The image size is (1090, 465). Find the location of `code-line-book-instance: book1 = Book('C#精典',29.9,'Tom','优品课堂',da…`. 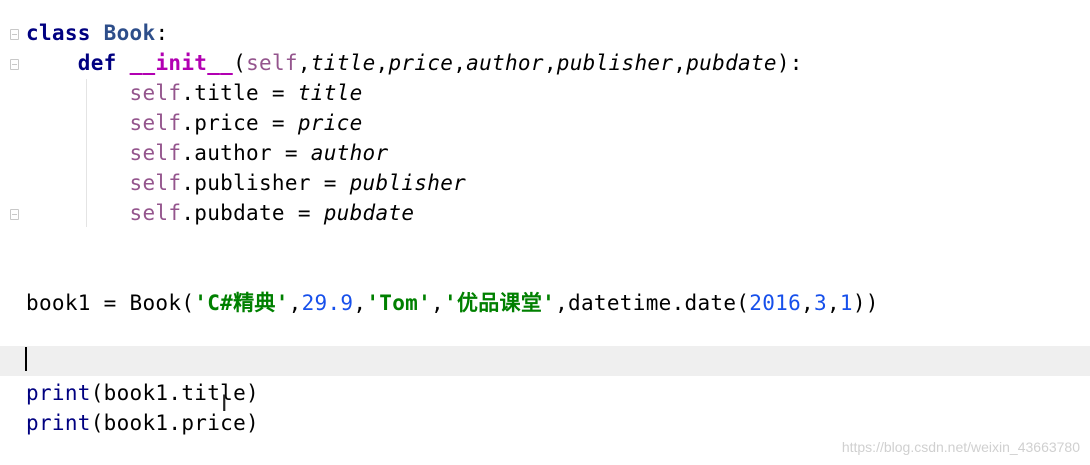

code-line-book-instance: book1 = Book('C#精典',29.9,'Tom','优品课堂',da… is located at coordinates (452, 303).